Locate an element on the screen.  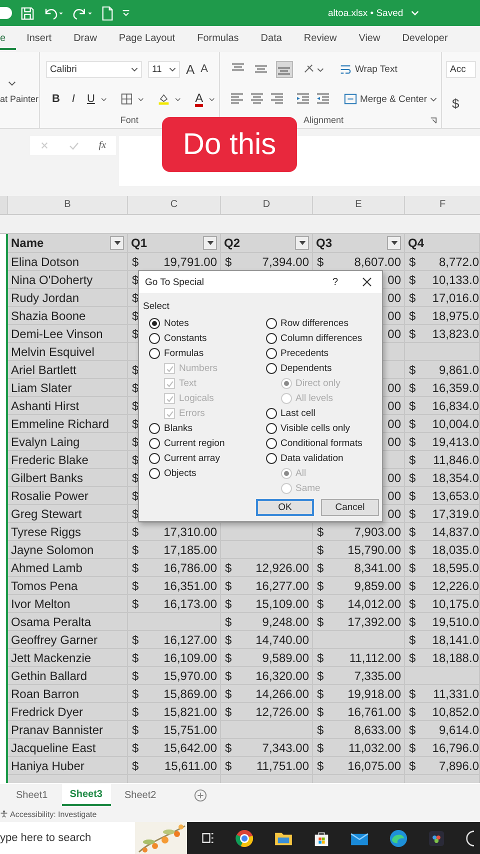
ribbon-tab: View is located at coordinates (370, 39).